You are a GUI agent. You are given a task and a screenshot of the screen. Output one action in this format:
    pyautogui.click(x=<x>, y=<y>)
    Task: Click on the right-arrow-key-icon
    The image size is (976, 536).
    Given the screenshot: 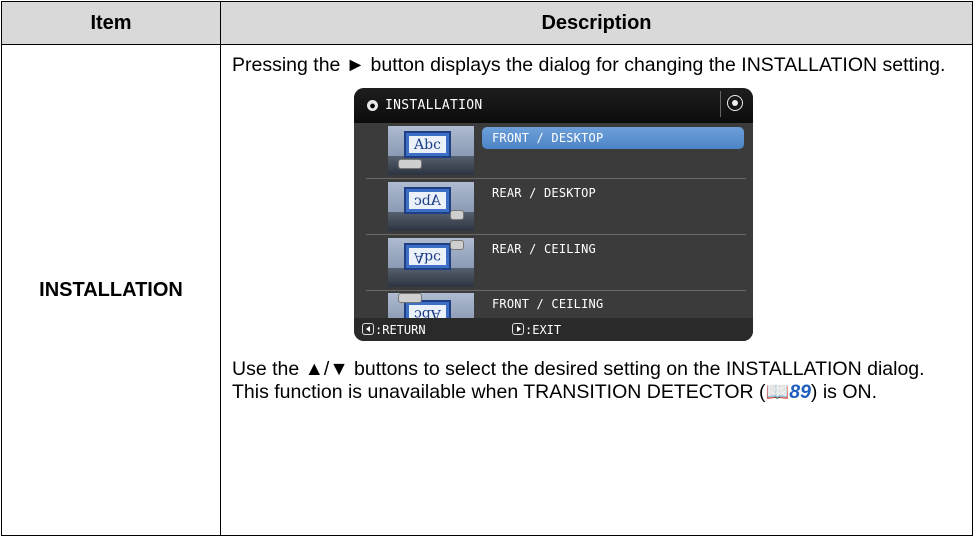 What is the action you would take?
    pyautogui.click(x=518, y=329)
    